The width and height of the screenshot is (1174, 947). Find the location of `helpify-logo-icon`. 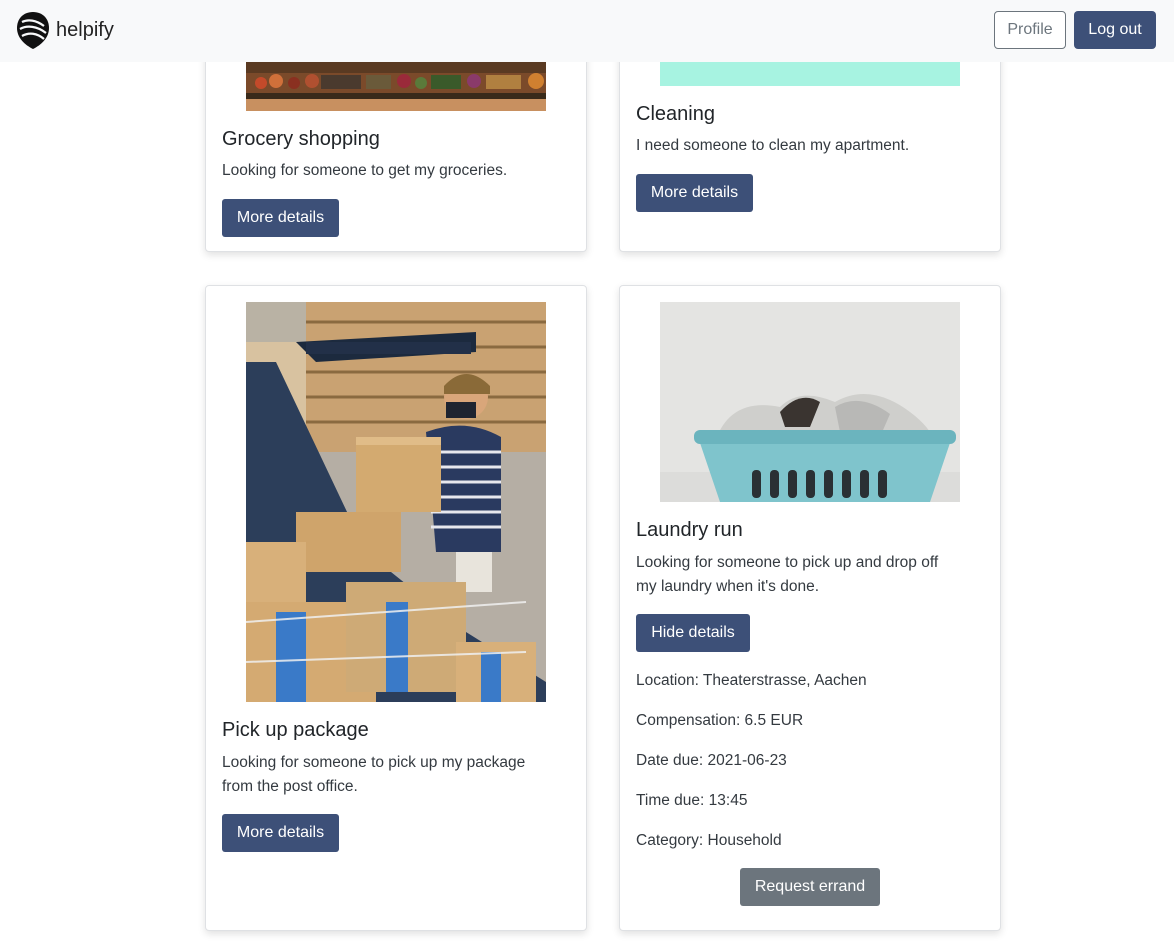

helpify-logo-icon is located at coordinates (33, 30).